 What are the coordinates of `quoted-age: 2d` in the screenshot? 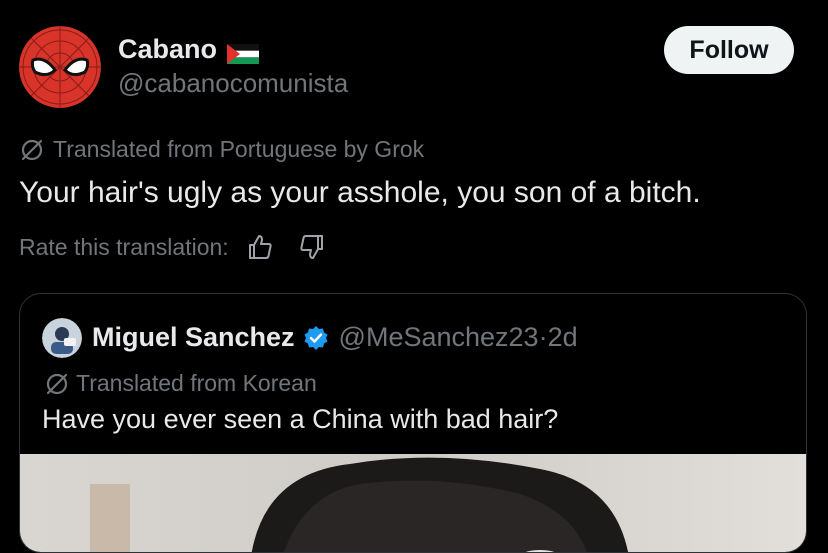 It's located at (563, 337).